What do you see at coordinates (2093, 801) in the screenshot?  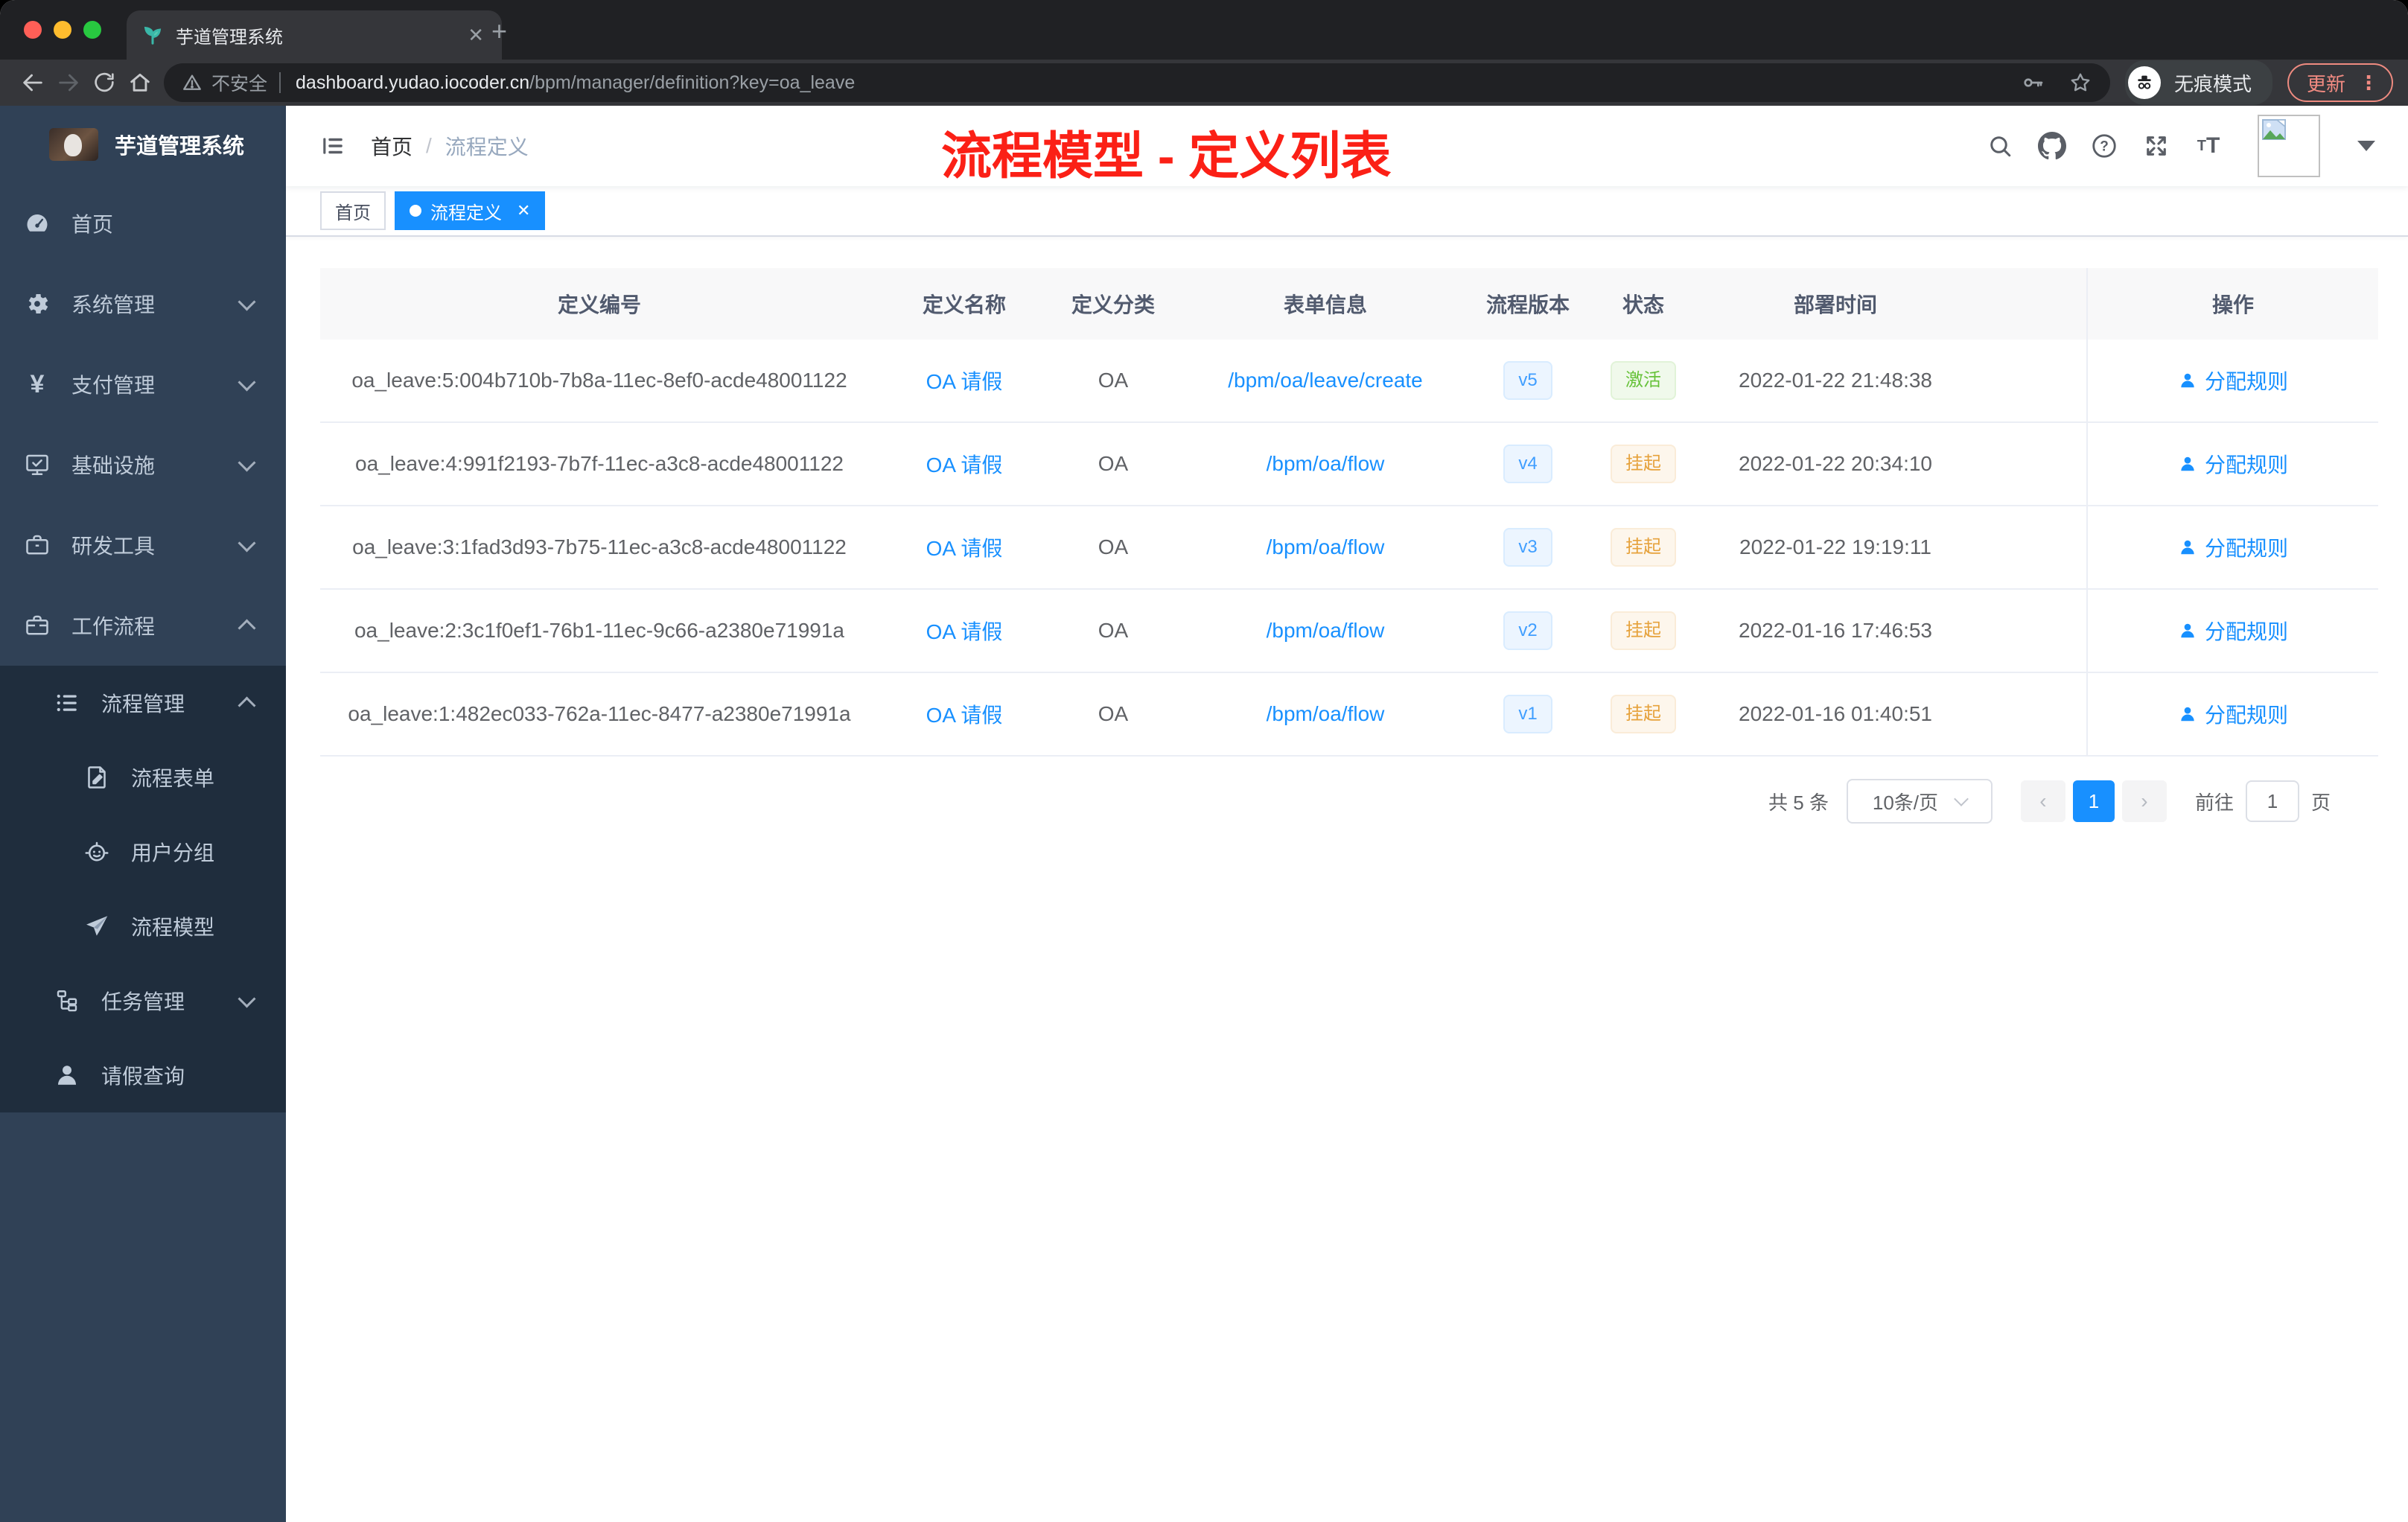 I see `page-number-1: 1` at bounding box center [2093, 801].